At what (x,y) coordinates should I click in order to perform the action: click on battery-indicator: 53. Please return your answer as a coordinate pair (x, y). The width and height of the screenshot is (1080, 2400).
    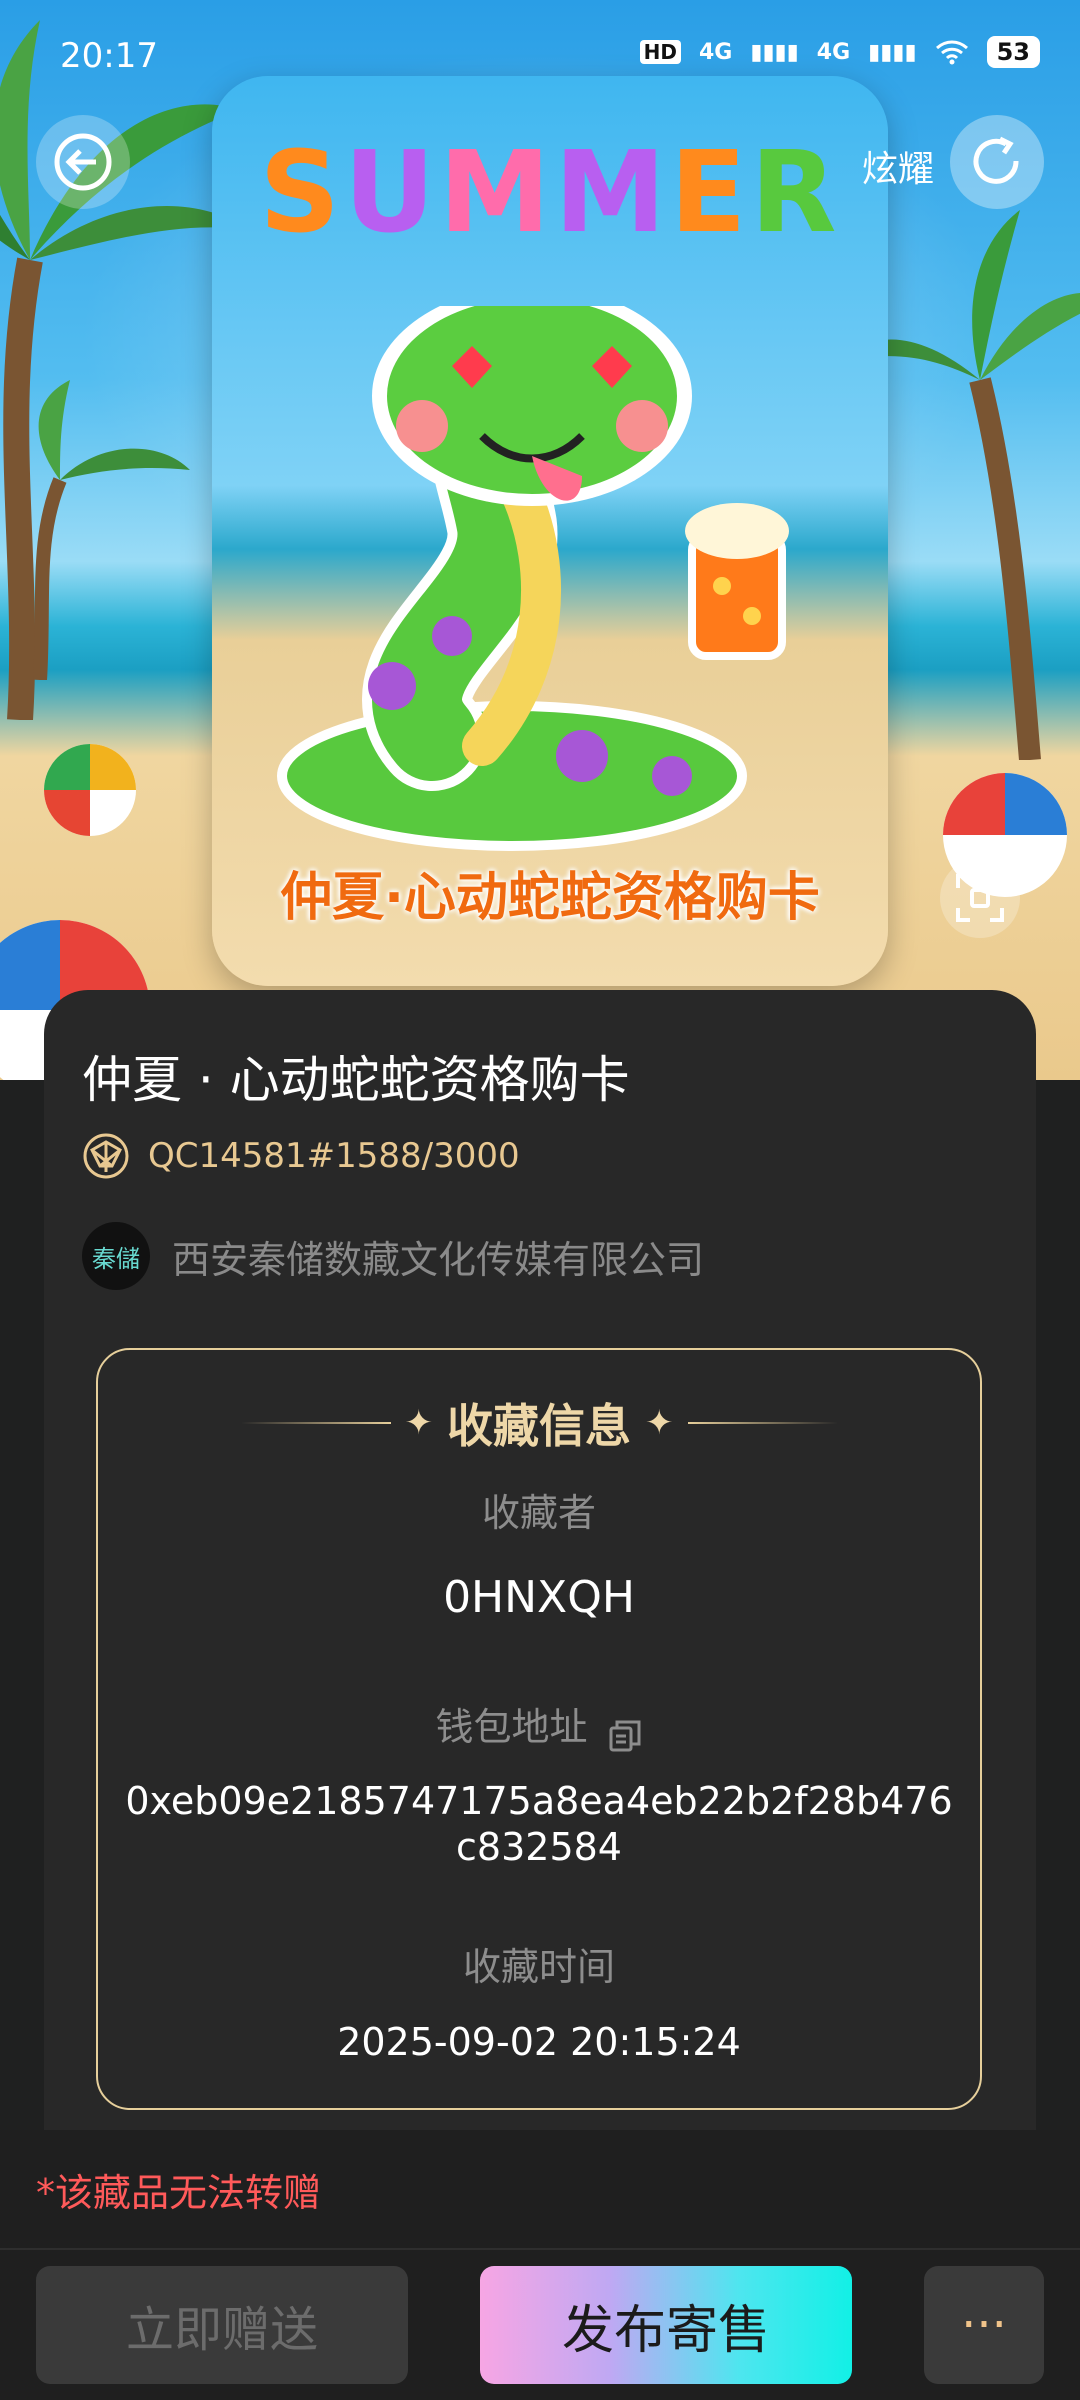
    Looking at the image, I should click on (1013, 52).